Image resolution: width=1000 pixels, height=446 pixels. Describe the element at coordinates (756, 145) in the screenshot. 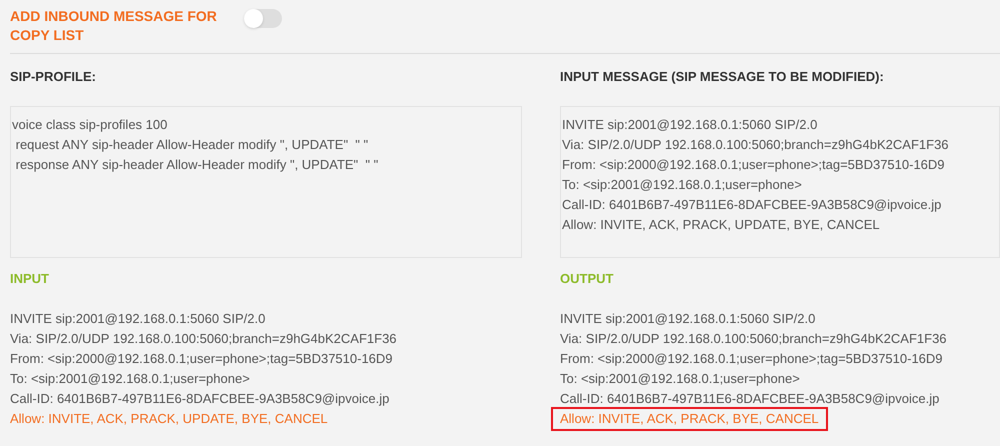

I see `text-line: Via: SIP/2.0/UDP 192.168.0.100:5060;branch=z9hG4bK2CAF1F36` at that location.